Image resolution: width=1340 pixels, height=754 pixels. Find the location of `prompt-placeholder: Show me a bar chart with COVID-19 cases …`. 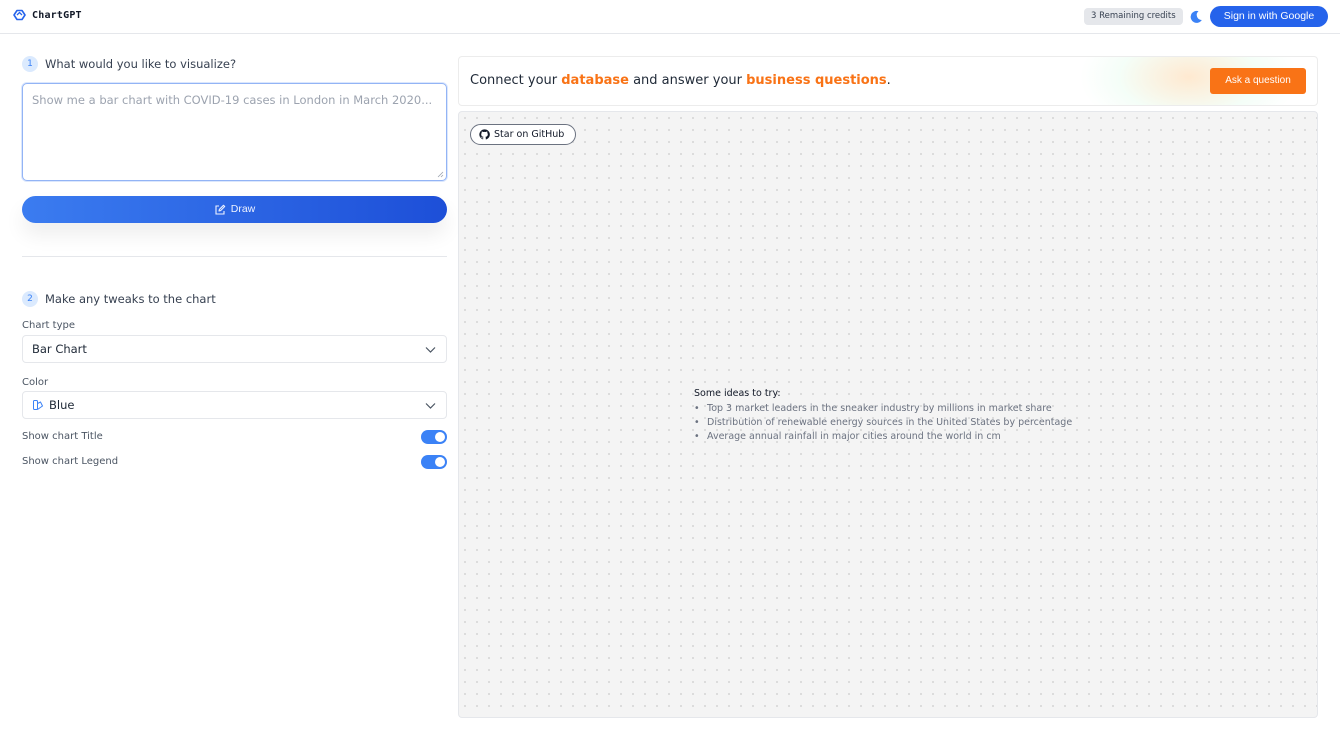

prompt-placeholder: Show me a bar chart with COVID-19 cases … is located at coordinates (232, 100).